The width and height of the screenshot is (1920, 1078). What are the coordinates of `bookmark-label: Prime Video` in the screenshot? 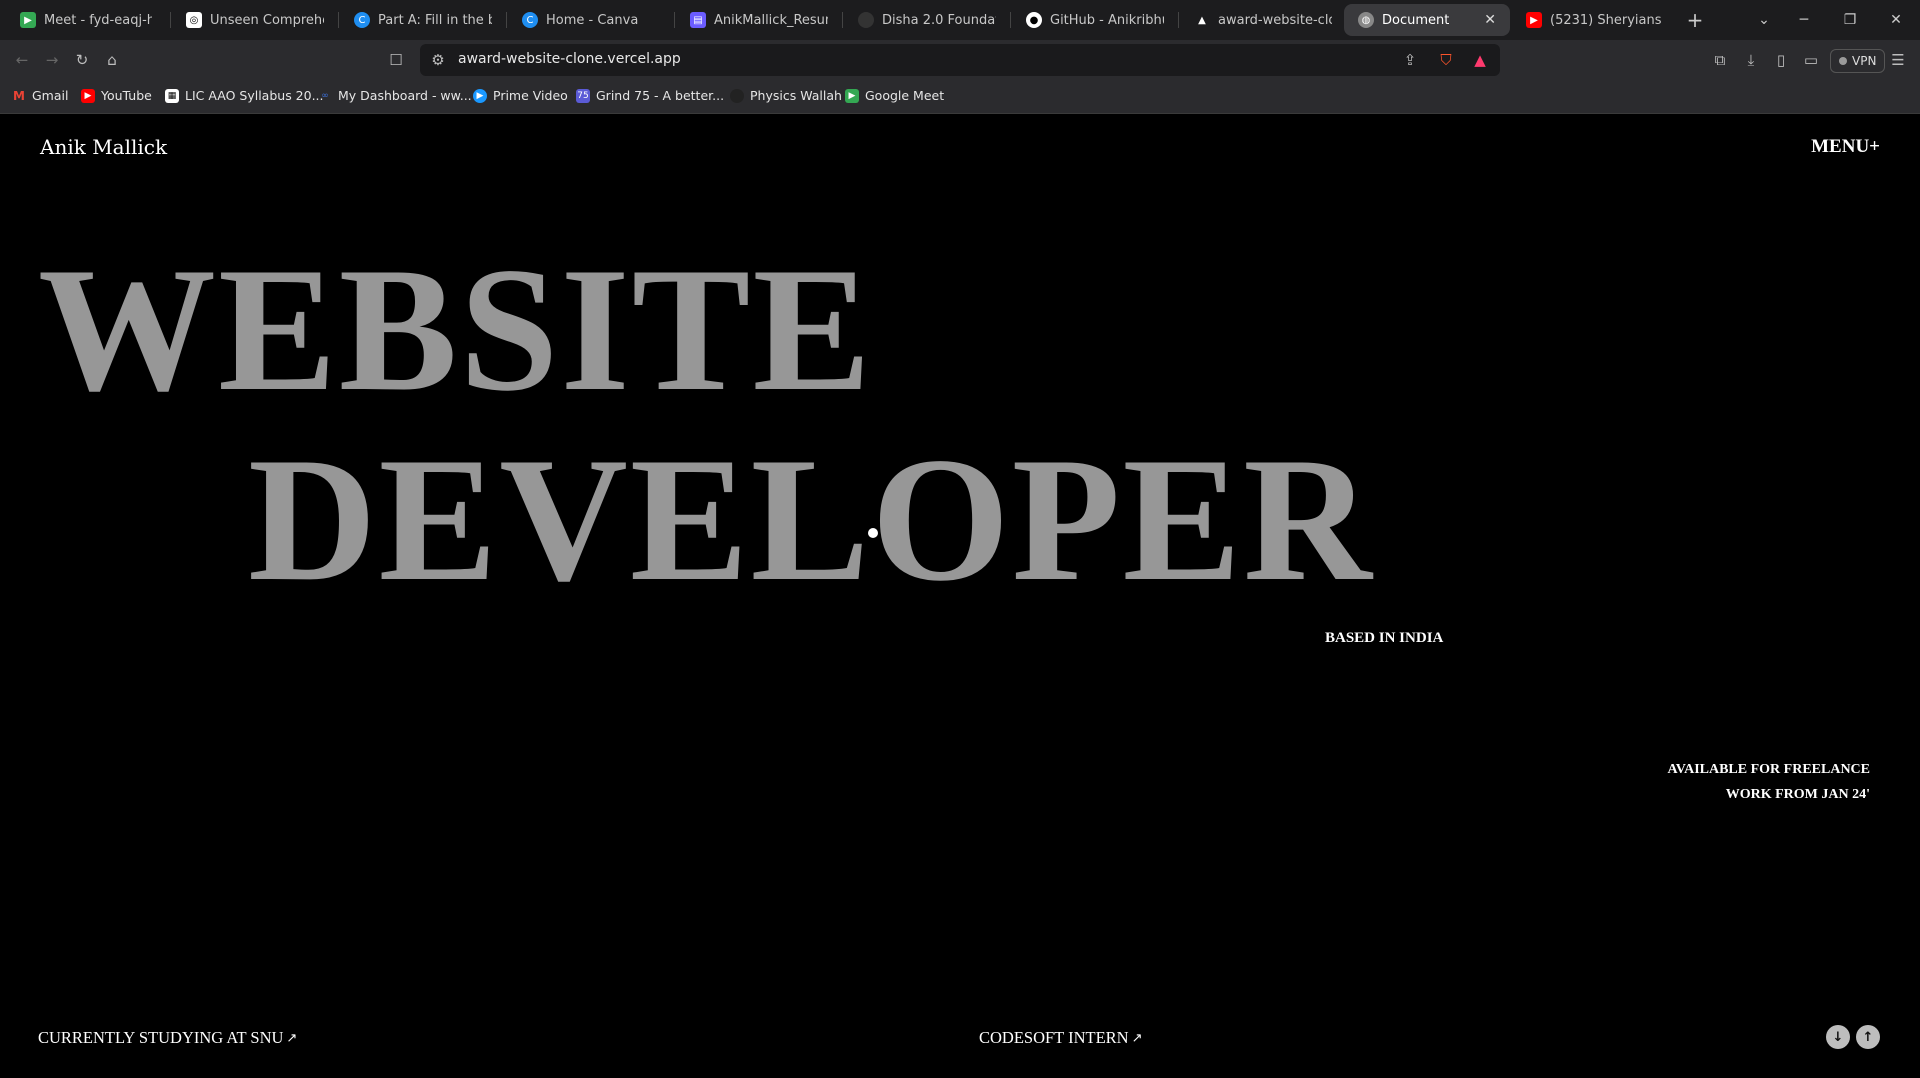 It's located at (530, 95).